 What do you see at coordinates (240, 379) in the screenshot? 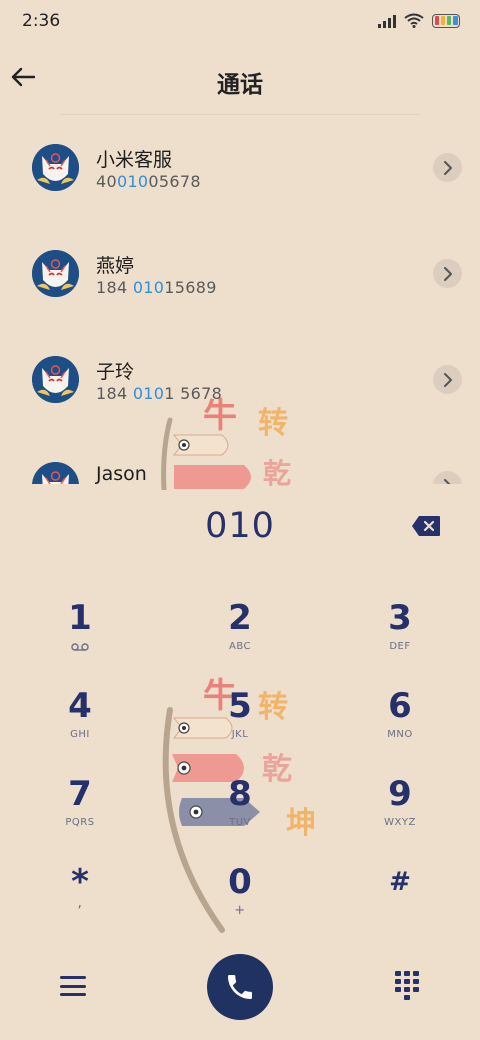
I see `contact-row: 子玲 184 0101 5678` at bounding box center [240, 379].